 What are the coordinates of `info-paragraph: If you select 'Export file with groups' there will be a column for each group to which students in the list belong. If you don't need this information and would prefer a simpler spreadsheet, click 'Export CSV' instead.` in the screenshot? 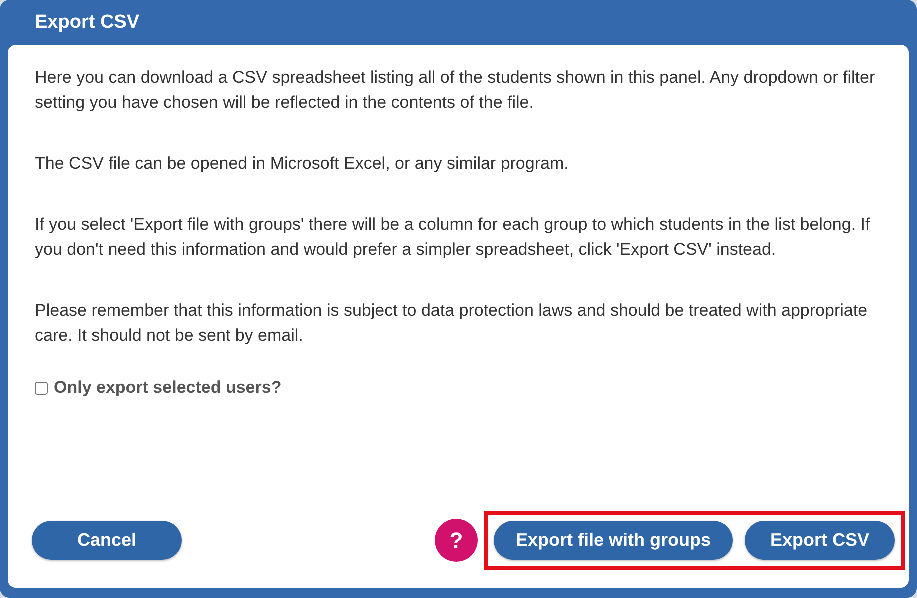 It's located at (453, 237).